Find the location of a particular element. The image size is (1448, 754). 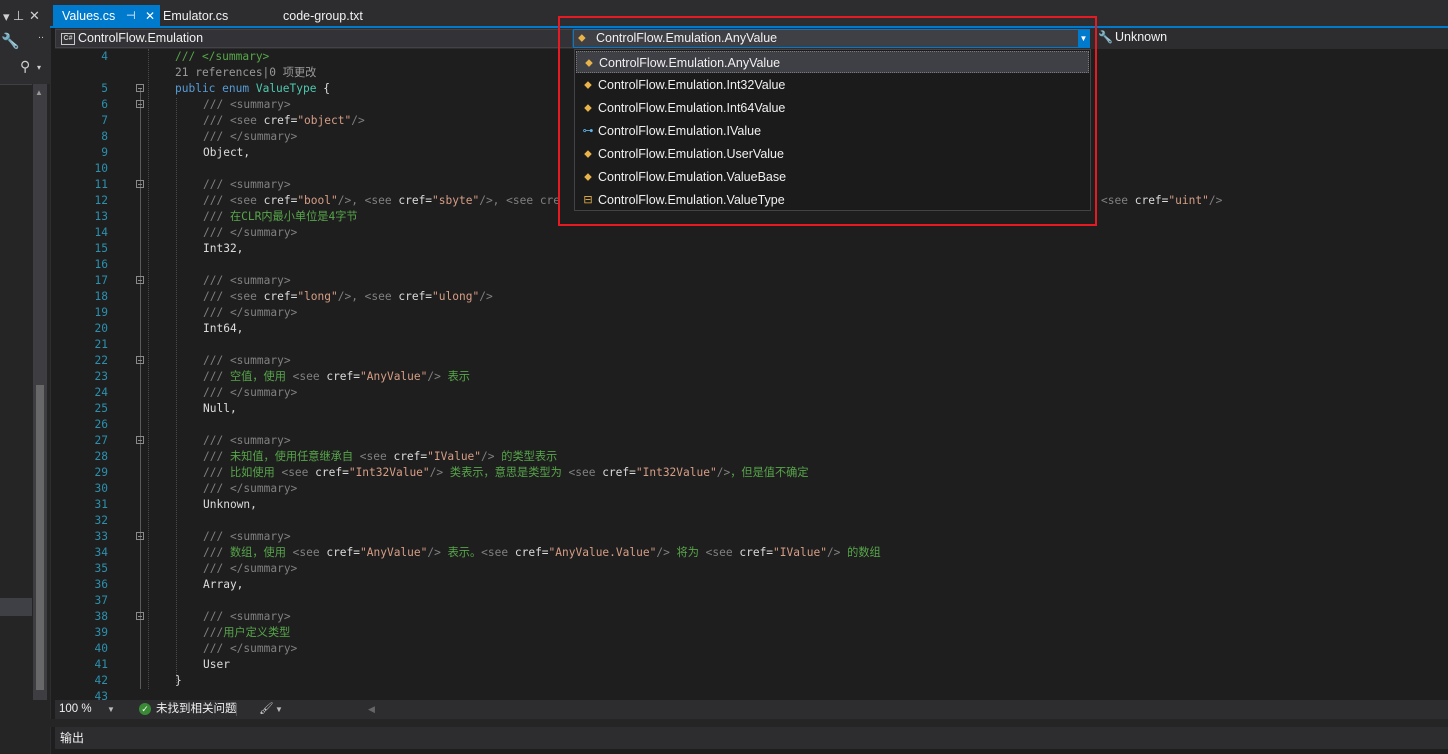

left-panel-scroll-thumb is located at coordinates (40, 537).